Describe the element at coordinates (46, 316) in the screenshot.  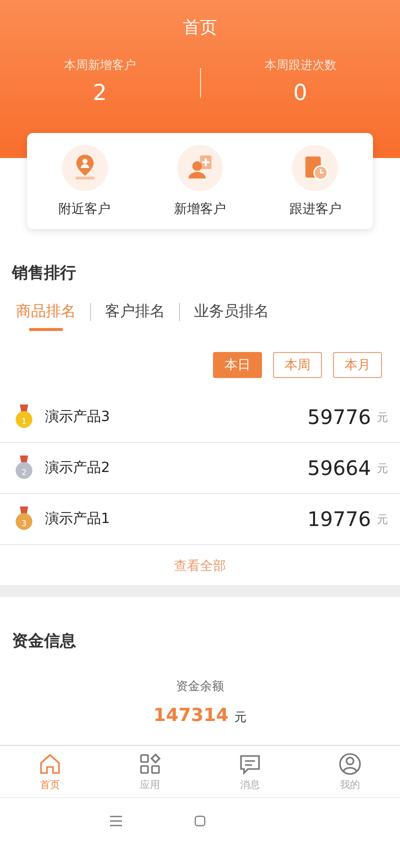
I see `ranking-tab: 商品排名` at that location.